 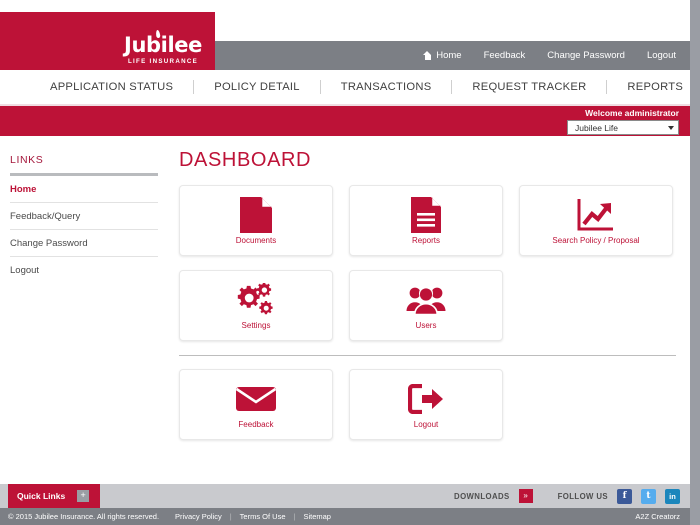 What do you see at coordinates (596, 215) in the screenshot?
I see `chart-arrow-icon` at bounding box center [596, 215].